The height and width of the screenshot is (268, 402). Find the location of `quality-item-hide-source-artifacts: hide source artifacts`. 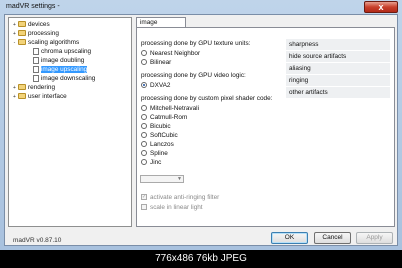

quality-item-hide-source-artifacts: hide source artifacts is located at coordinates (338, 57).